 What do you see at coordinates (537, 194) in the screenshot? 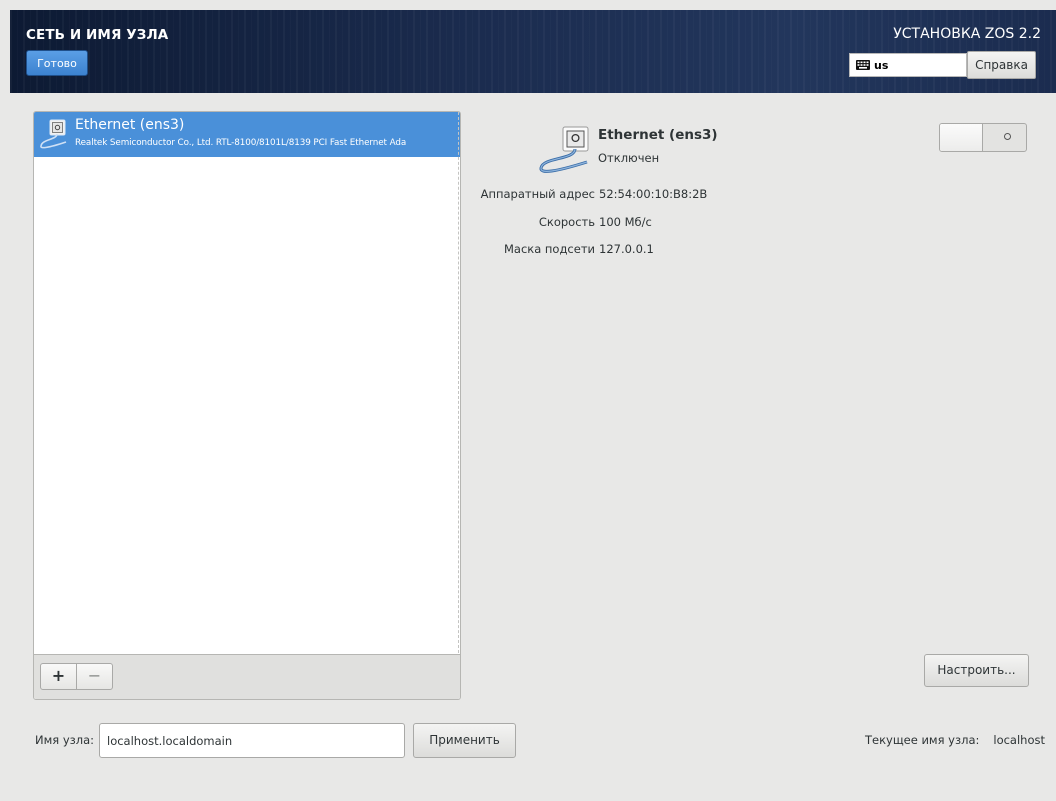
I see `hardware-address-label: Аппаратный адрес` at bounding box center [537, 194].